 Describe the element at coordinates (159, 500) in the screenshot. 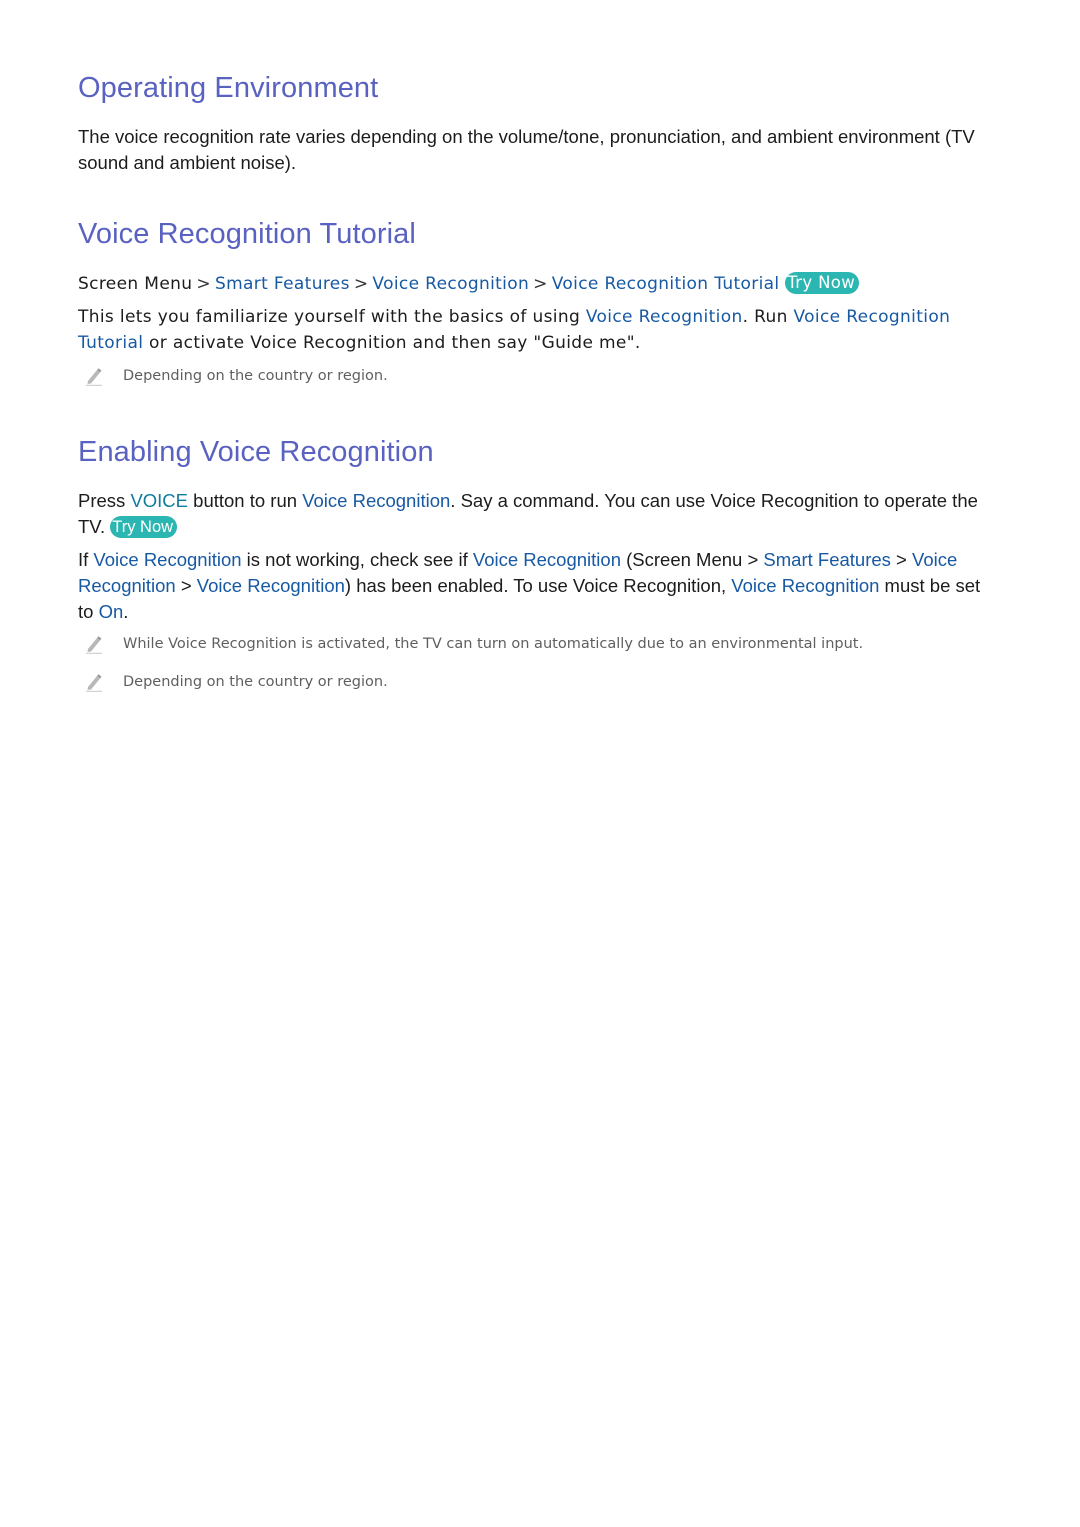

I see `voice-key: VOICE` at that location.